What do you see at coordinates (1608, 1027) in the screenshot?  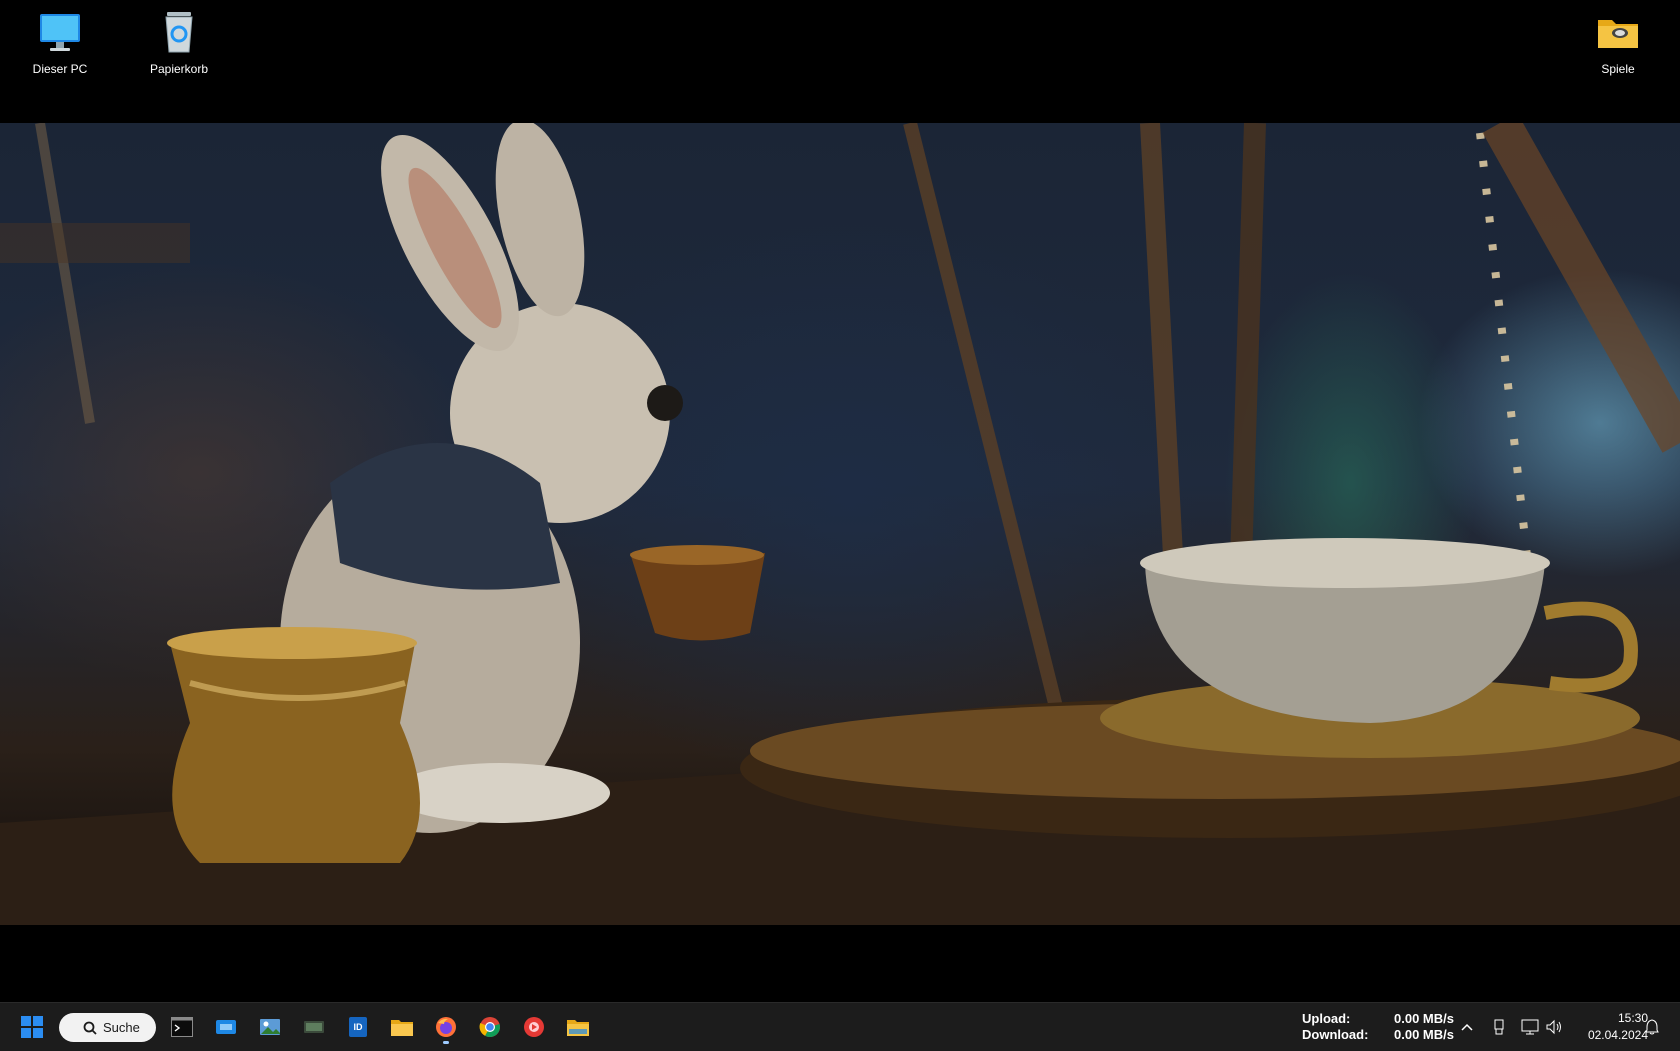 I see `clock: 15:30 02.04.2024` at bounding box center [1608, 1027].